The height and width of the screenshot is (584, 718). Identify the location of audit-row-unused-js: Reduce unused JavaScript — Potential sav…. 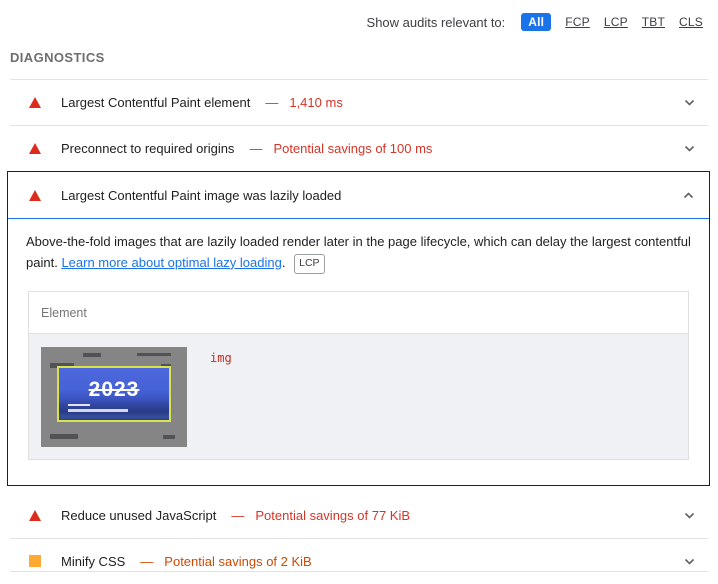
(359, 515).